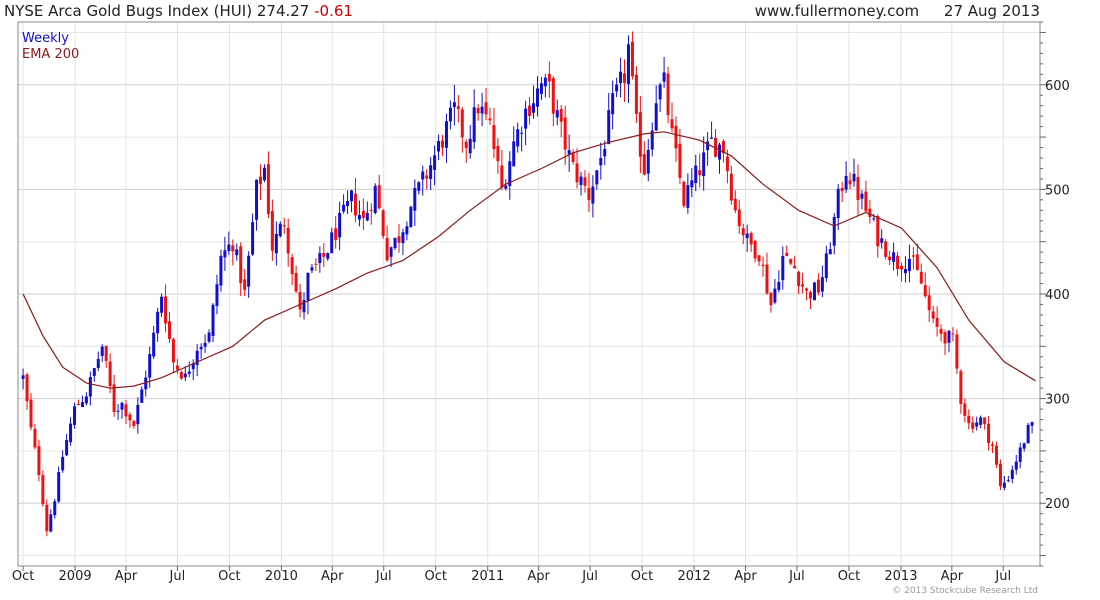  What do you see at coordinates (1057, 504) in the screenshot?
I see `y-tick-label: 200` at bounding box center [1057, 504].